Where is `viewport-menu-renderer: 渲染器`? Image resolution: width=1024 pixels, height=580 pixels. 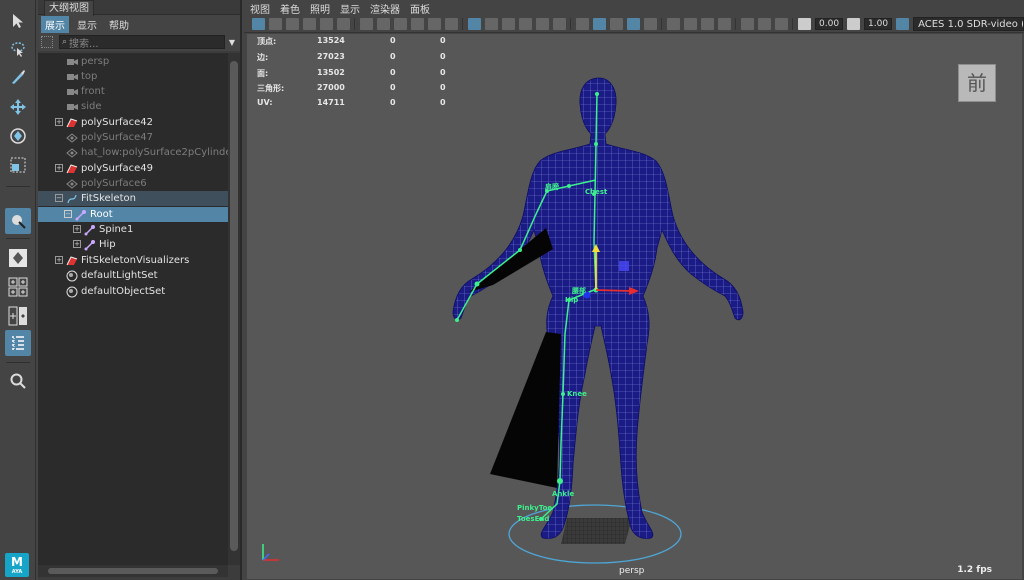
viewport-menu-renderer: 渲染器 is located at coordinates (385, 8).